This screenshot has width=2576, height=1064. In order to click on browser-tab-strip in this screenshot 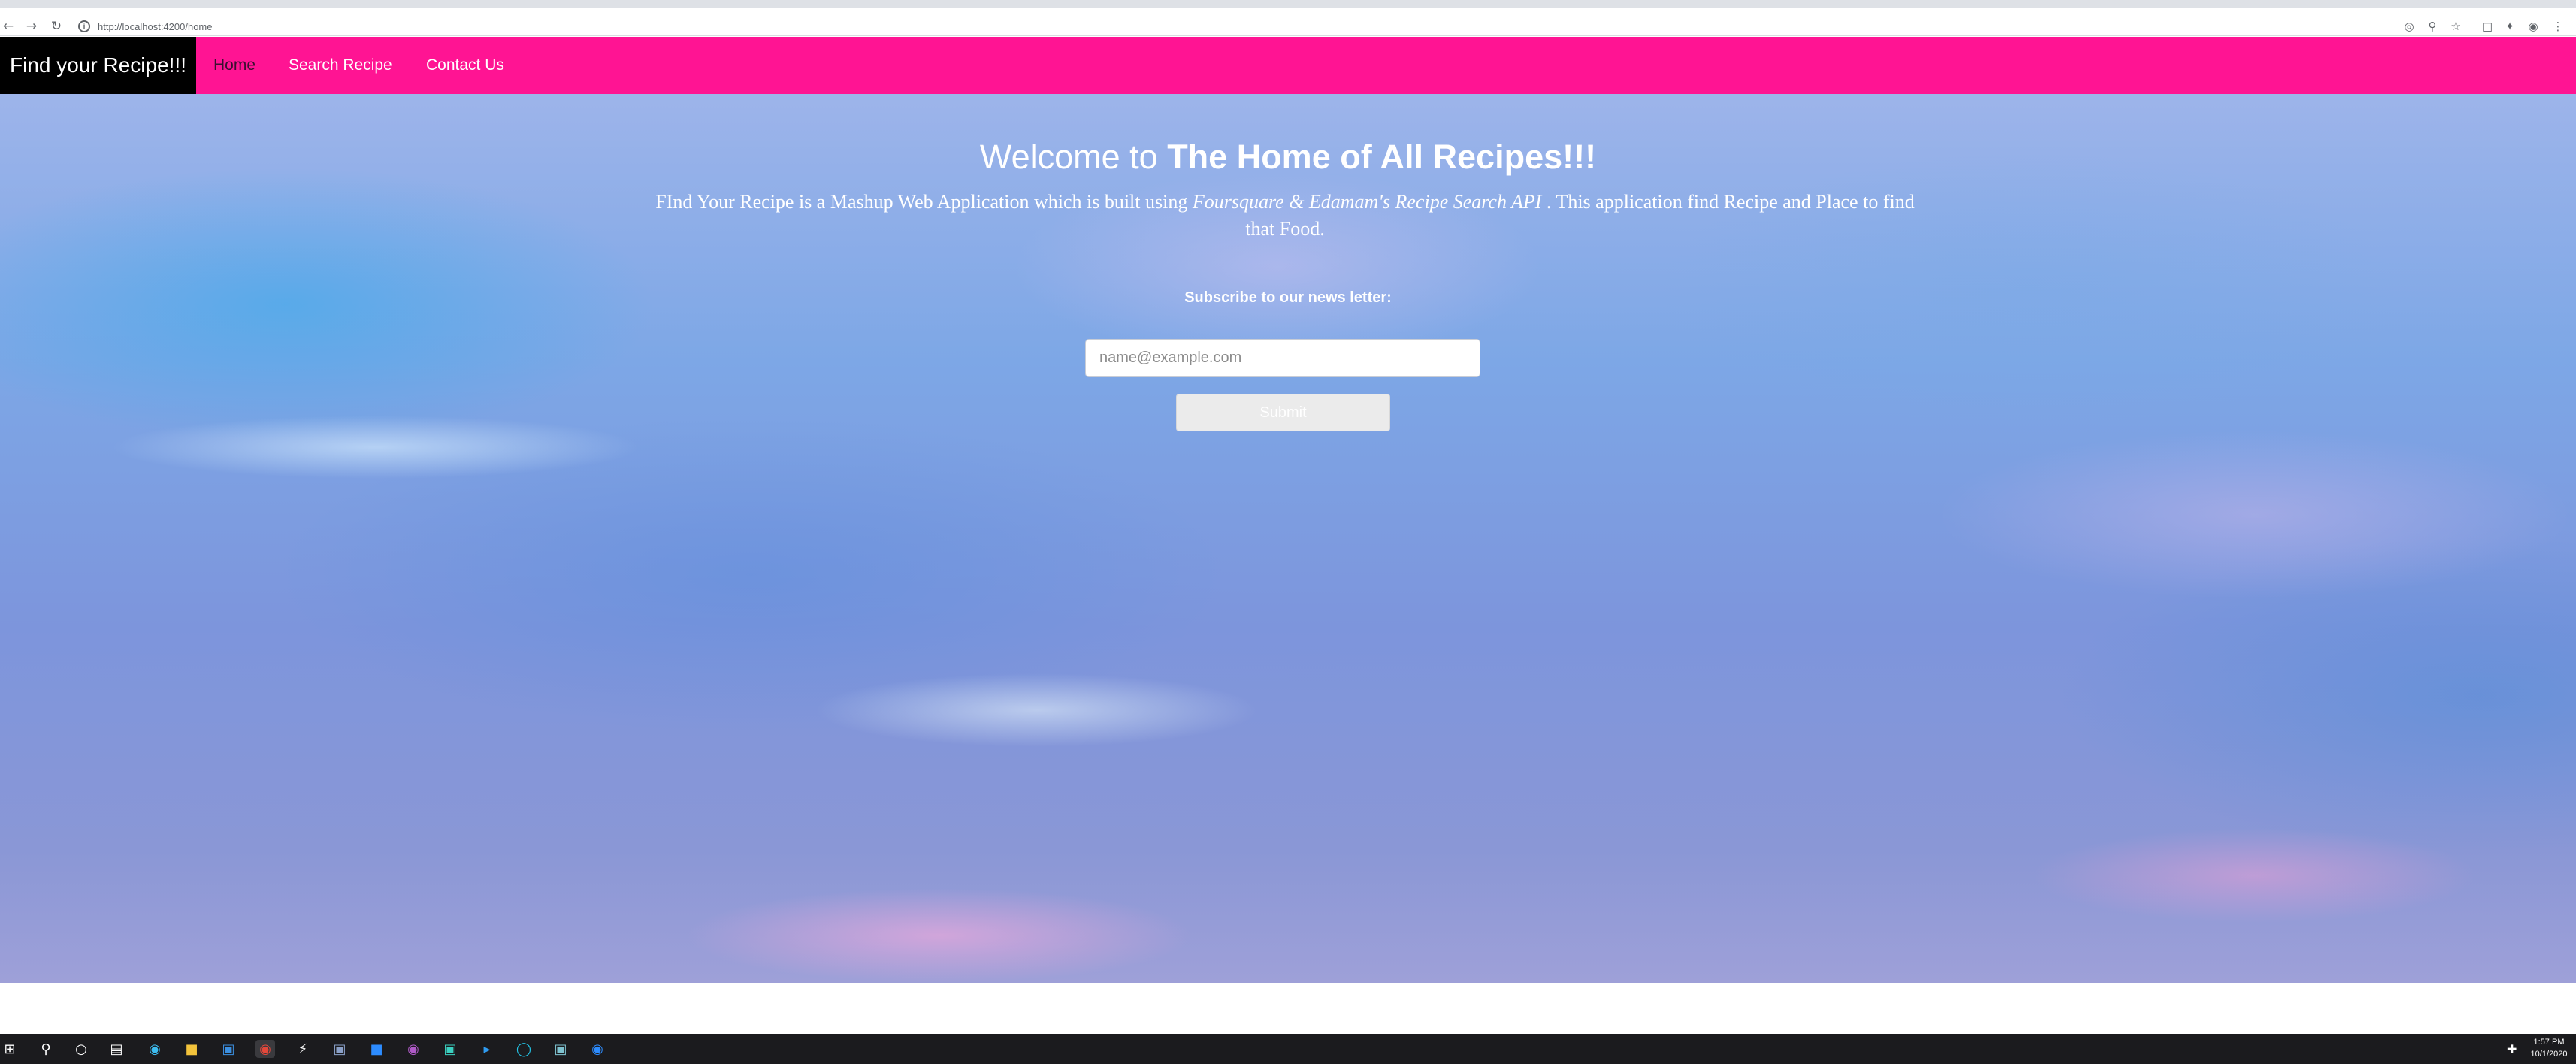, I will do `click(1288, 4)`.